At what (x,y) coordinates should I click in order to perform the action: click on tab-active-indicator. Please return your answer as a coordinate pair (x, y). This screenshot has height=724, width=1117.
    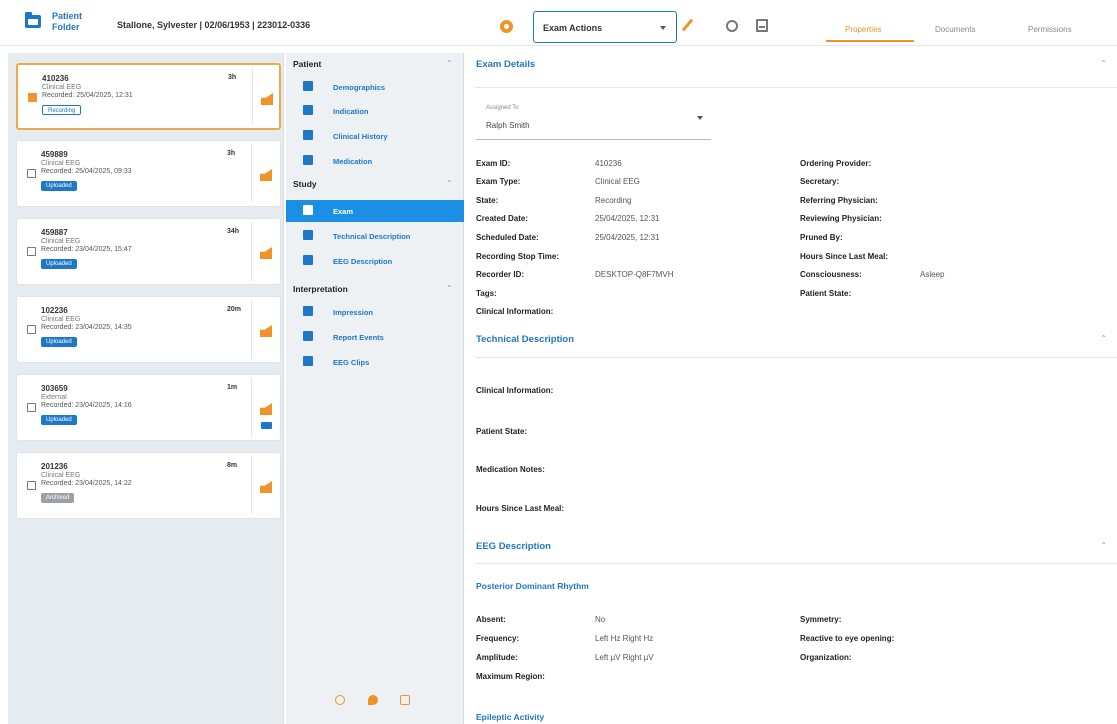
    Looking at the image, I should click on (870, 41).